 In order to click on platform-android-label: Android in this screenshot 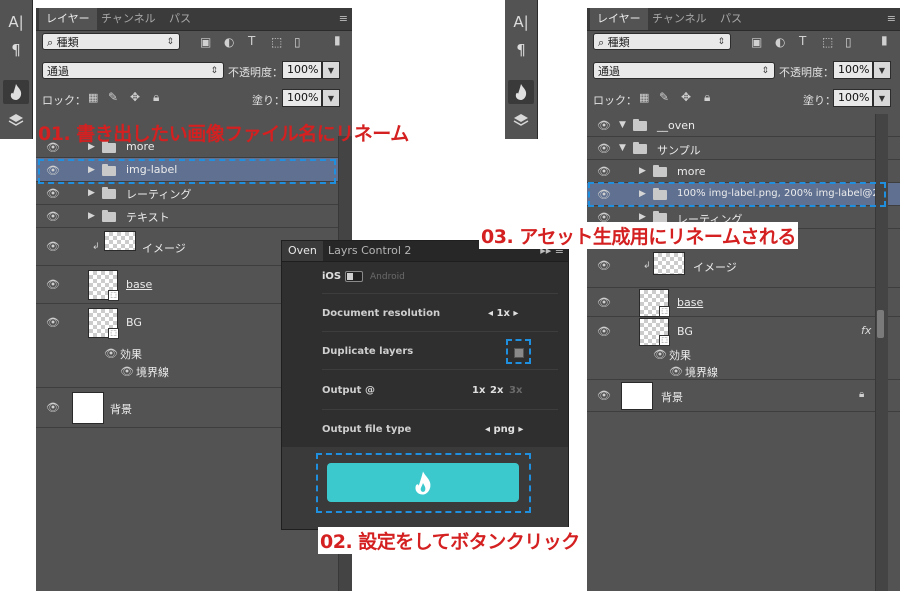, I will do `click(387, 277)`.